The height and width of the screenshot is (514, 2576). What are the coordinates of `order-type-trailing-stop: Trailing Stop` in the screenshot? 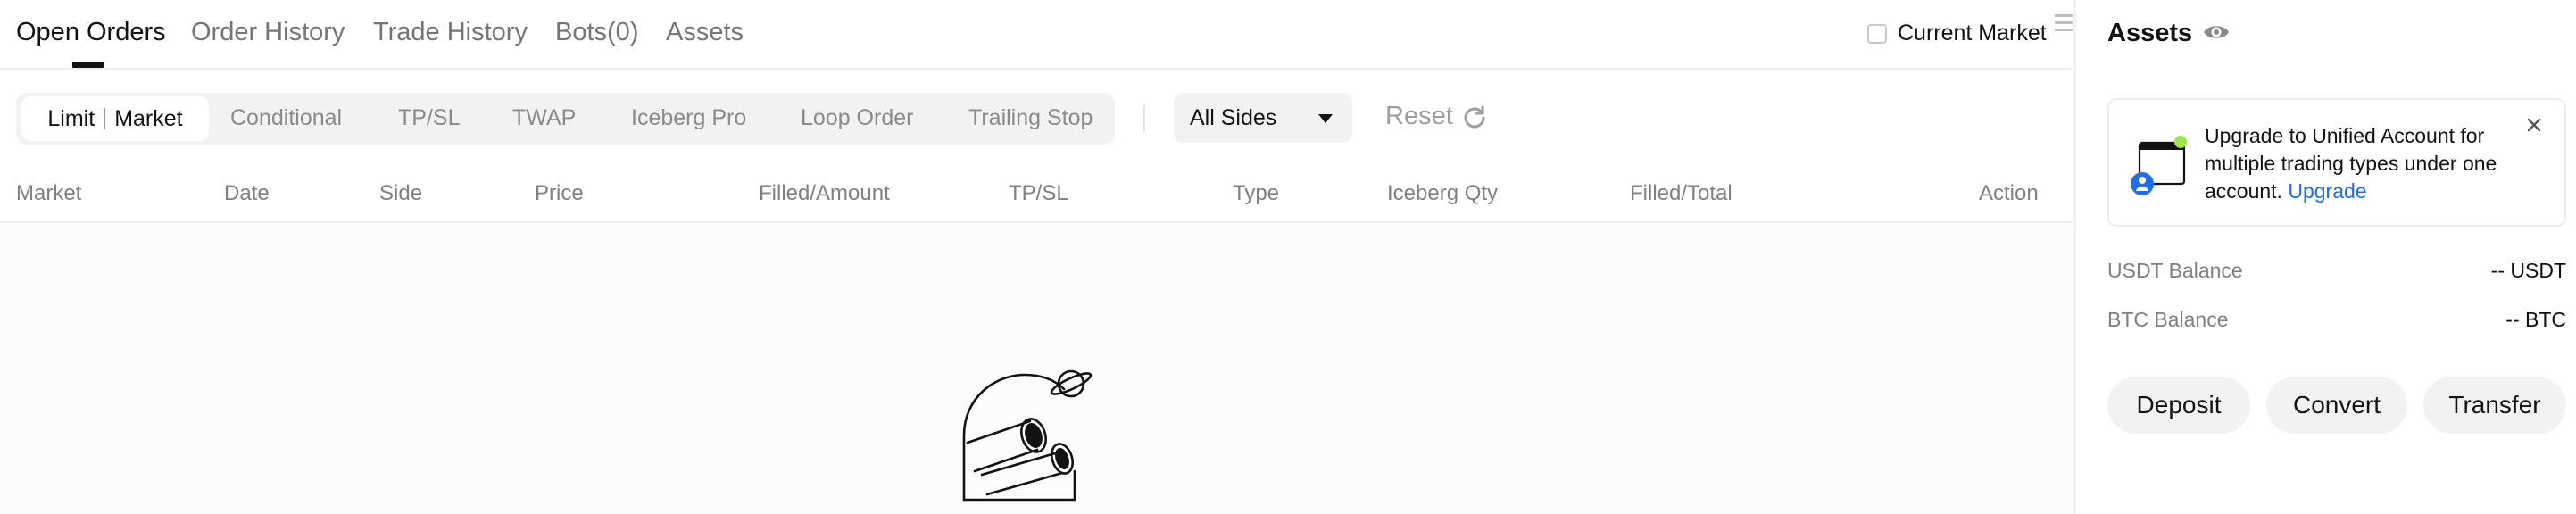 It's located at (1030, 118).